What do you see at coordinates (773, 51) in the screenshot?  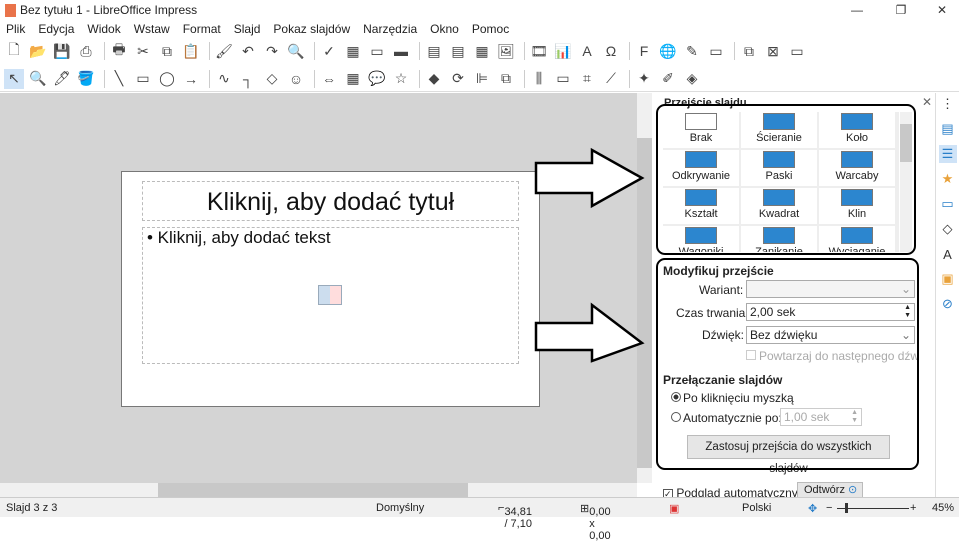 I see `delete-slide-icon: ⊠` at bounding box center [773, 51].